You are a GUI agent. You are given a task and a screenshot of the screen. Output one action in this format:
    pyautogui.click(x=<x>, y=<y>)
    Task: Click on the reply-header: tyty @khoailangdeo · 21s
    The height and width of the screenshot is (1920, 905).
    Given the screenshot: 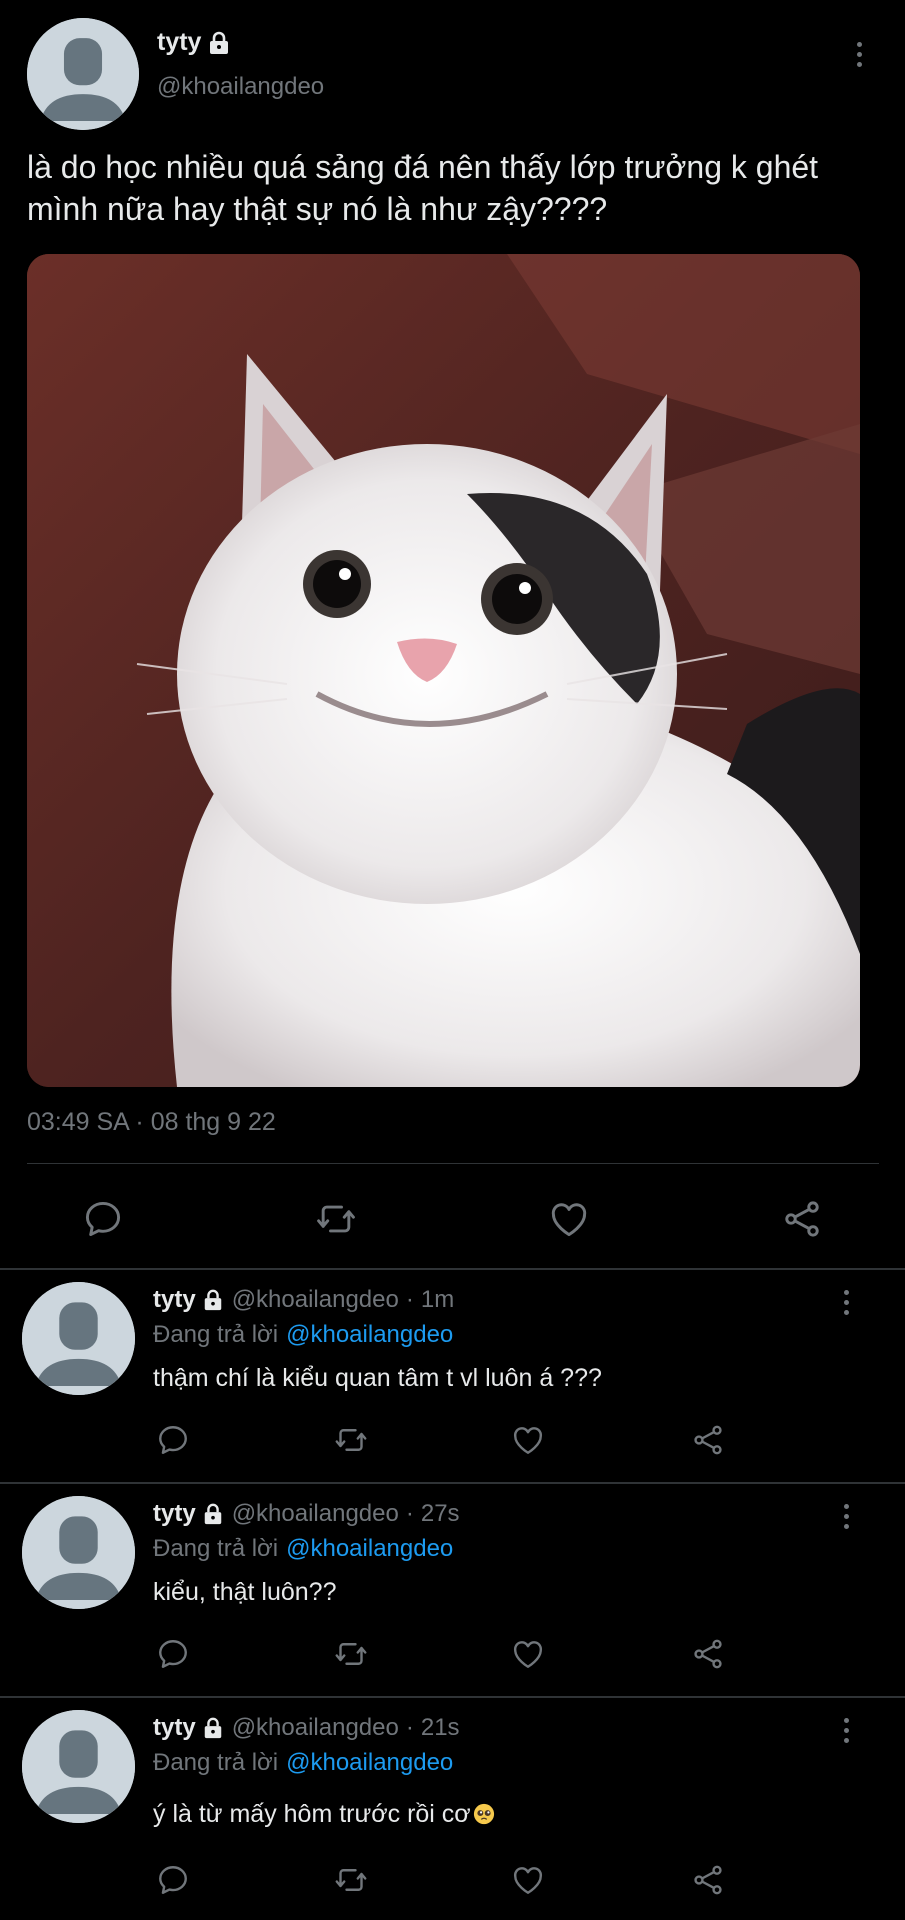 What is the action you would take?
    pyautogui.click(x=306, y=1728)
    